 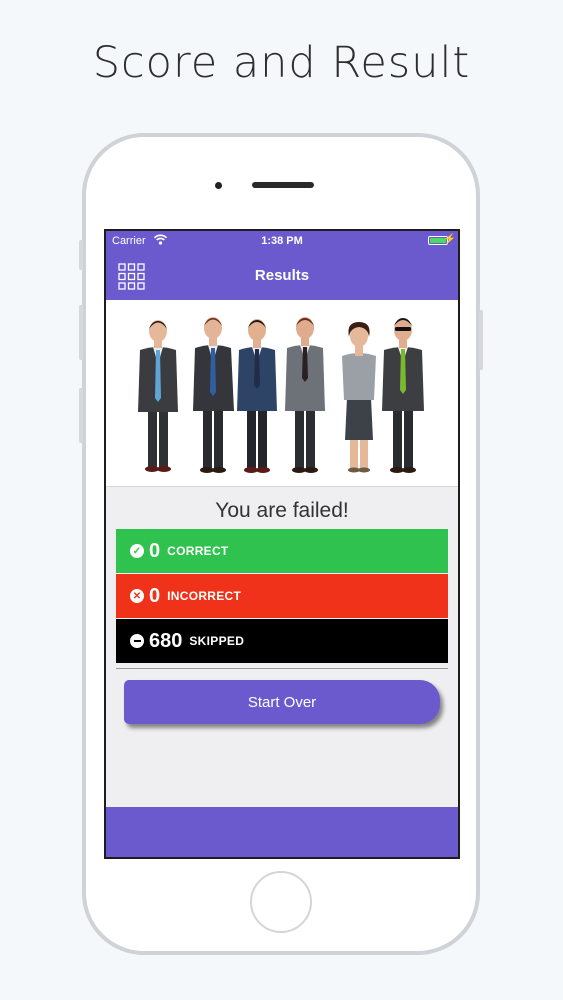 I want to click on page-title: Results, so click(x=282, y=275).